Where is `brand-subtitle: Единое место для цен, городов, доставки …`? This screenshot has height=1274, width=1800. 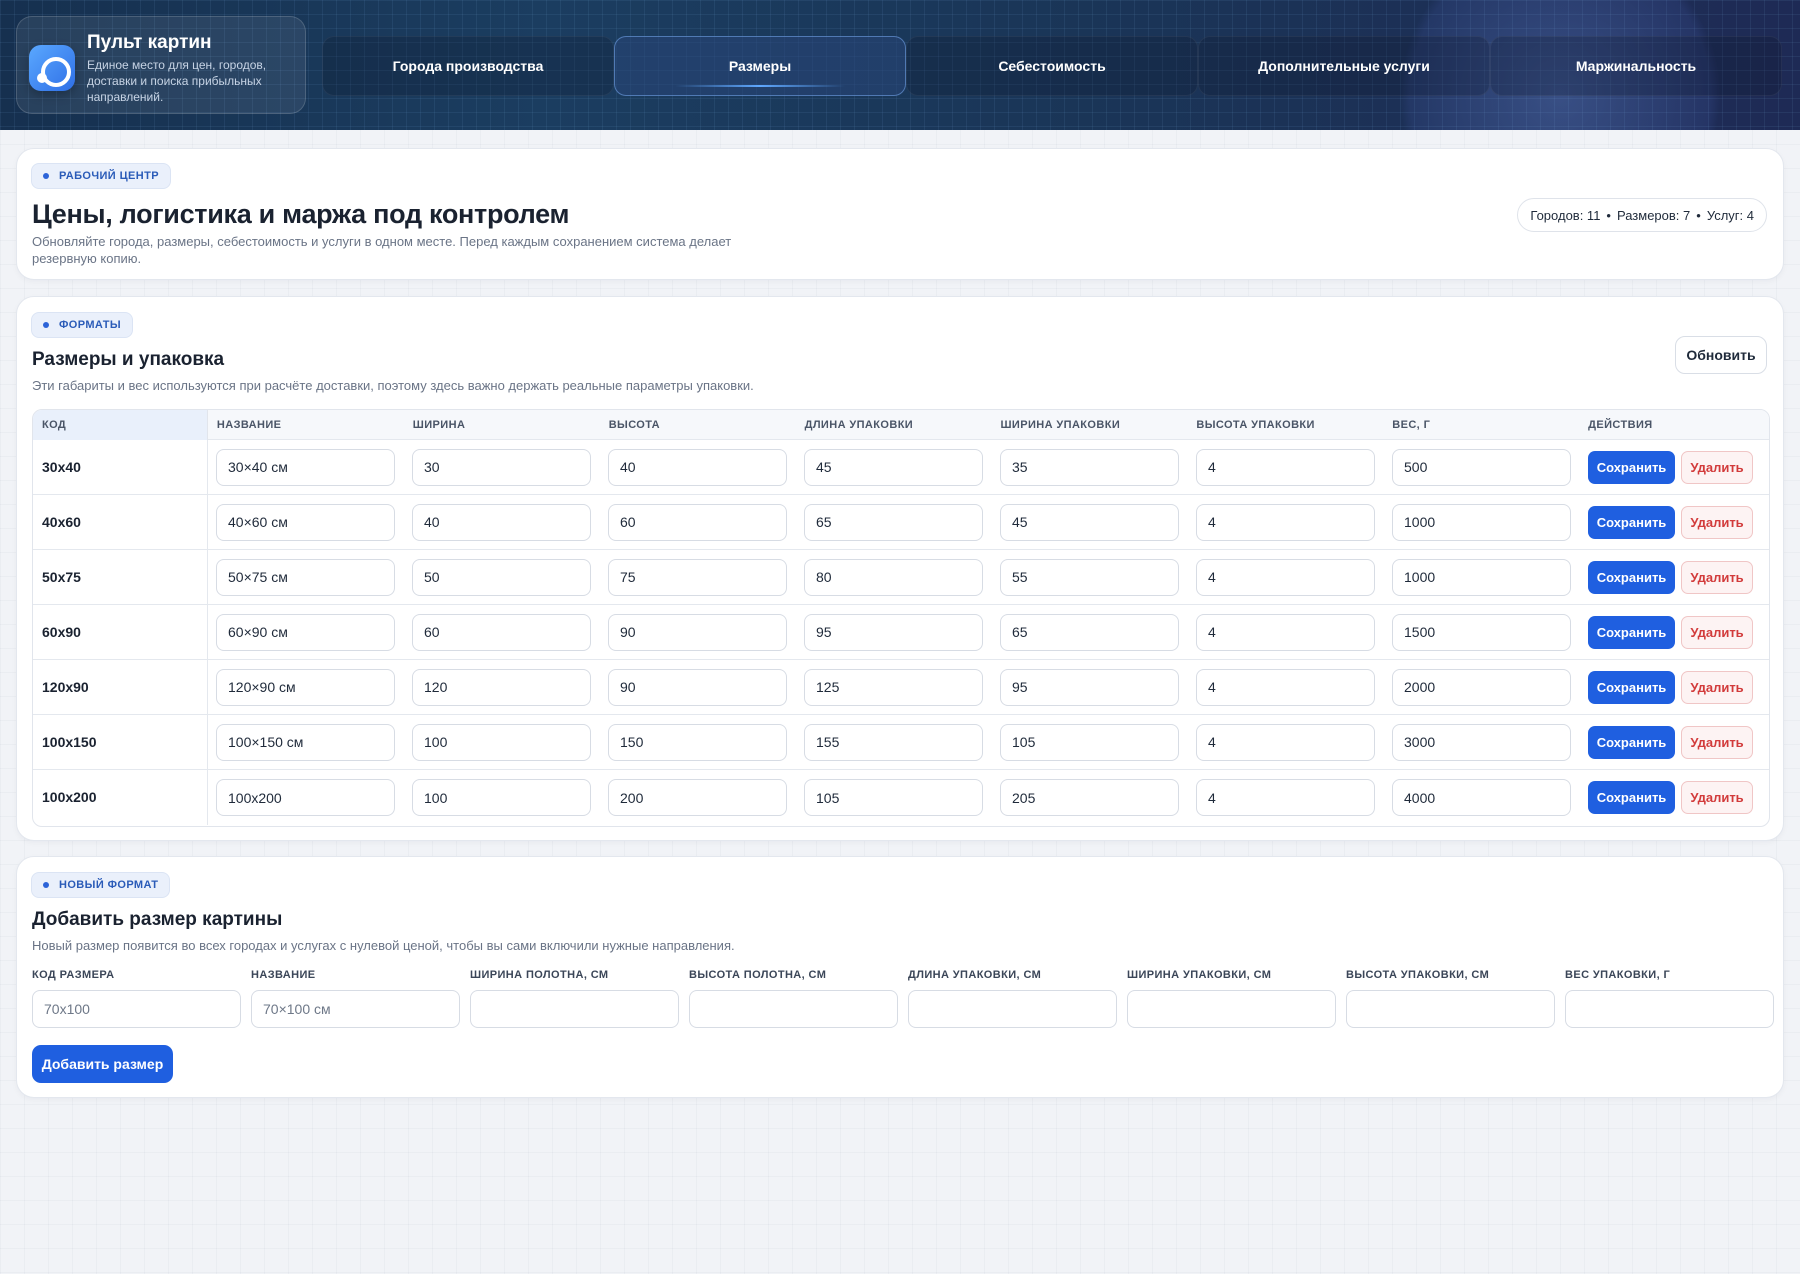
brand-subtitle: Единое место для цен, городов, доставки … is located at coordinates (177, 81).